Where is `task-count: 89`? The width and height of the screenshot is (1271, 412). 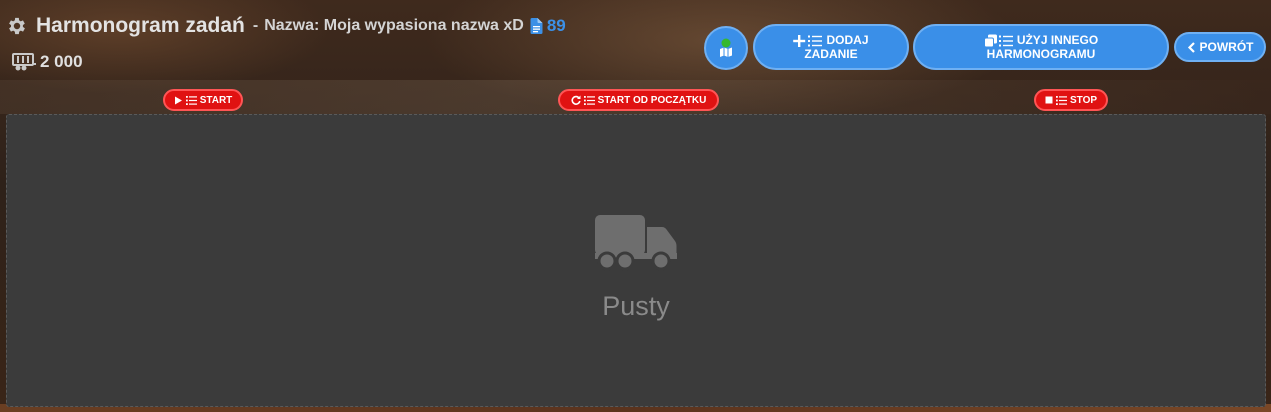
task-count: 89 is located at coordinates (556, 25).